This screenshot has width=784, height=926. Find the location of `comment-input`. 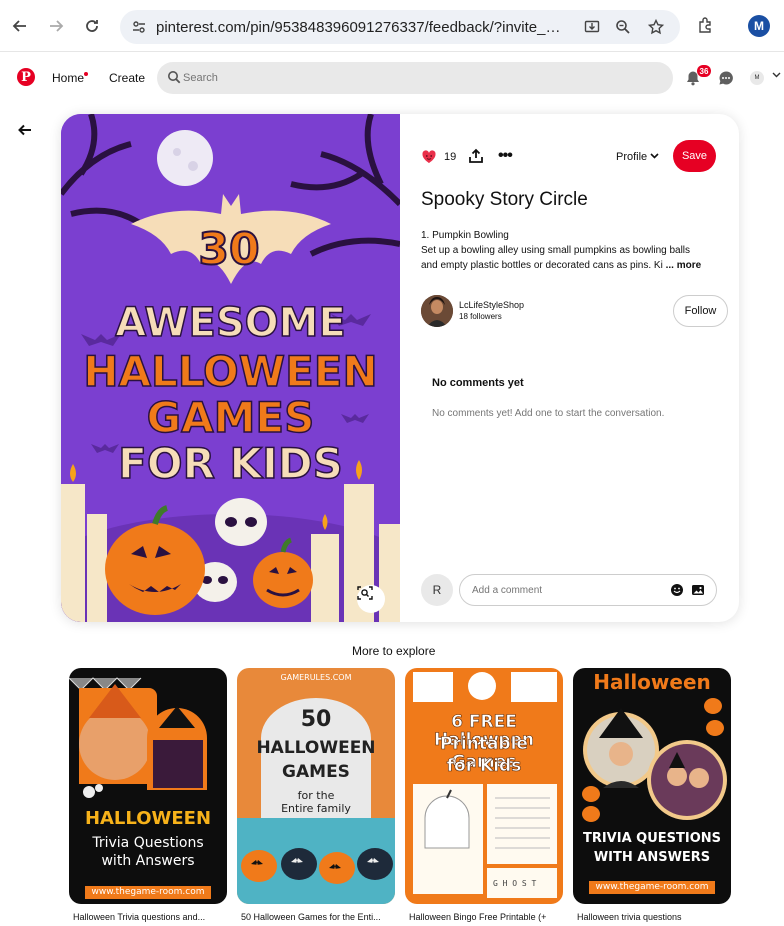

comment-input is located at coordinates (567, 590).